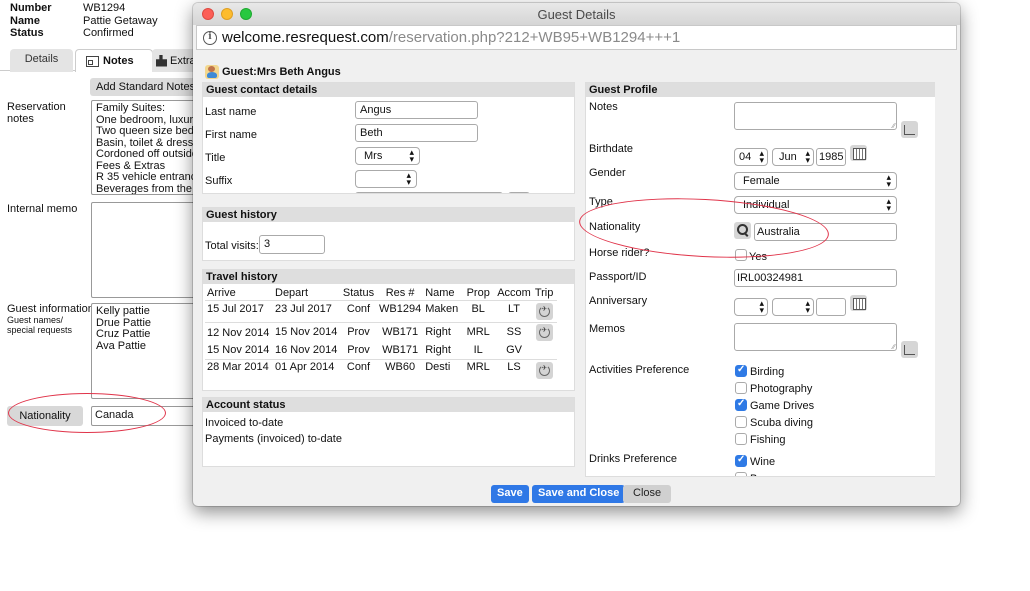 This screenshot has width=1030, height=591. What do you see at coordinates (31, 8) in the screenshot?
I see `summary-label: Number` at bounding box center [31, 8].